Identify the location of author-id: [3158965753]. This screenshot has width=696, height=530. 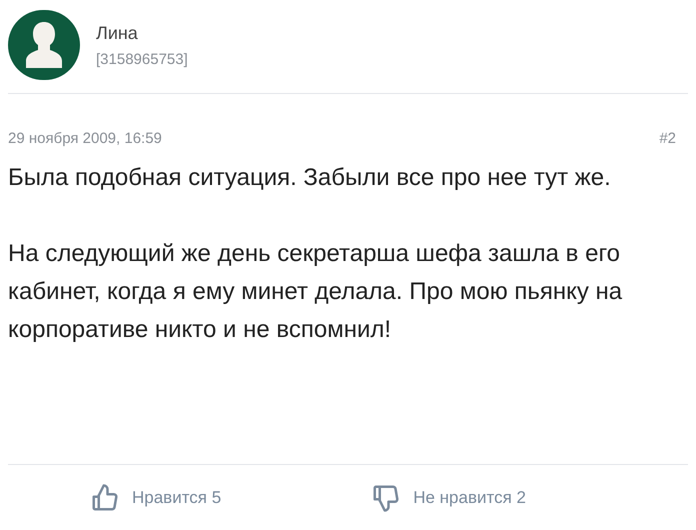
(142, 59).